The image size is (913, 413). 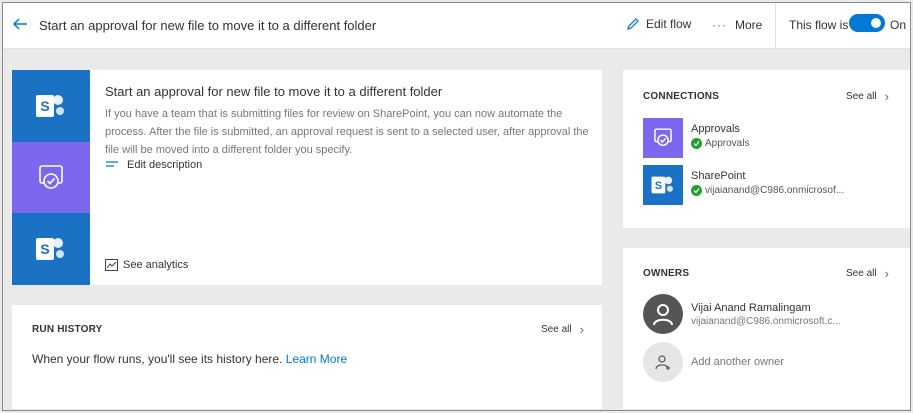 What do you see at coordinates (165, 165) in the screenshot?
I see `edit-description-label: Edit description` at bounding box center [165, 165].